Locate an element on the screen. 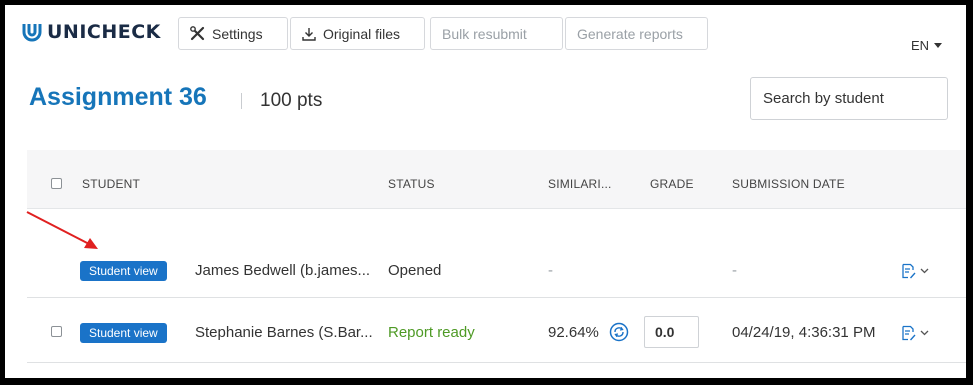 The height and width of the screenshot is (385, 973). search-input is located at coordinates (849, 98).